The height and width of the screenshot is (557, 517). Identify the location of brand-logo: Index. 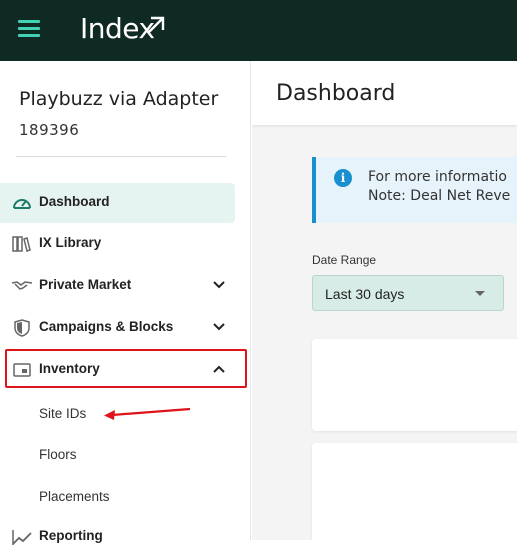
(117, 28).